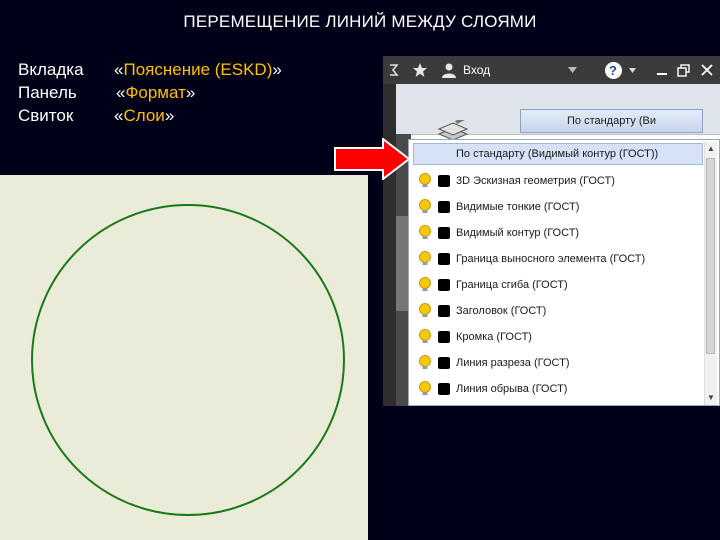 This screenshot has width=720, height=540. What do you see at coordinates (494, 337) in the screenshot?
I see `layer-item-label: Кромка (ГОСТ)` at bounding box center [494, 337].